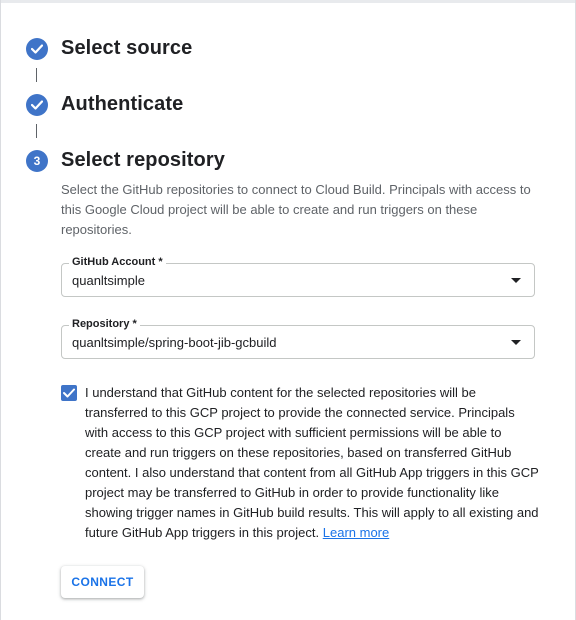  What do you see at coordinates (288, 1) in the screenshot?
I see `top-divider` at bounding box center [288, 1].